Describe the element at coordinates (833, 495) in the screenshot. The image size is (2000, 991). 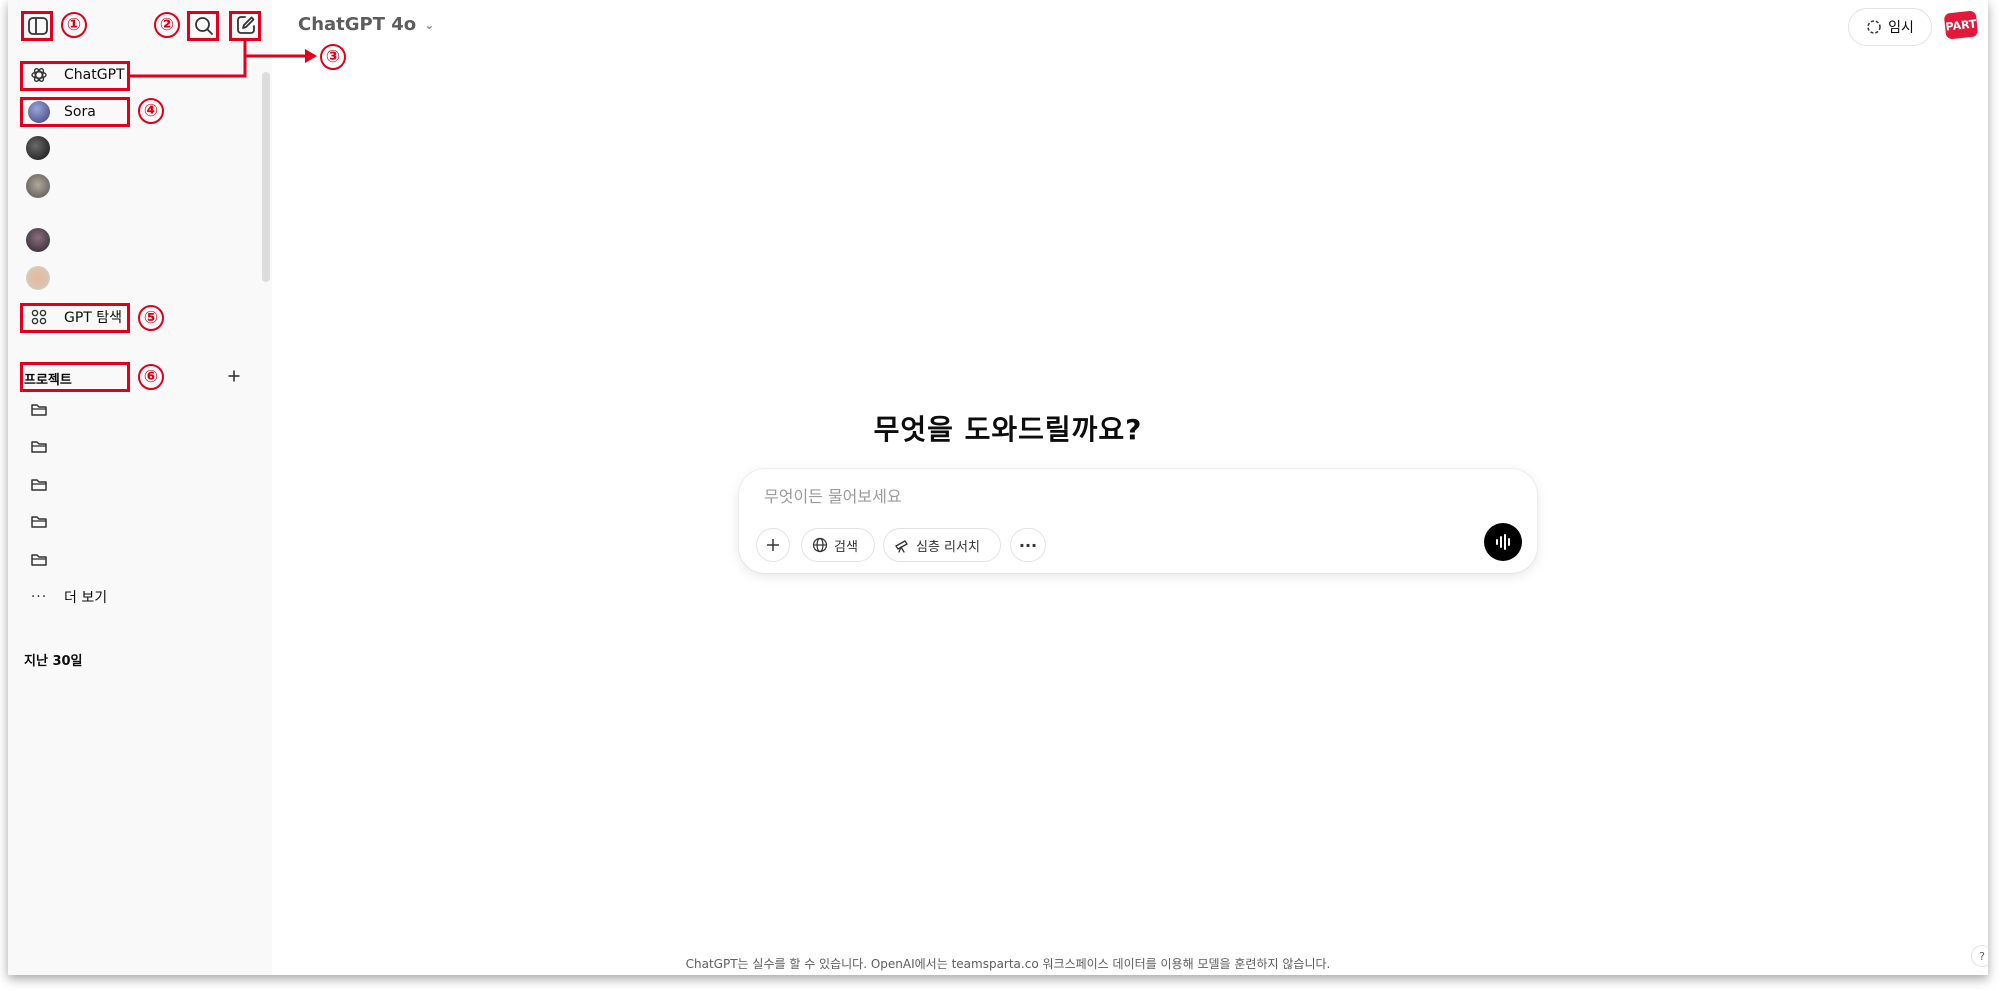
I see `prompt-input: 무엇이든 물어보세요` at that location.